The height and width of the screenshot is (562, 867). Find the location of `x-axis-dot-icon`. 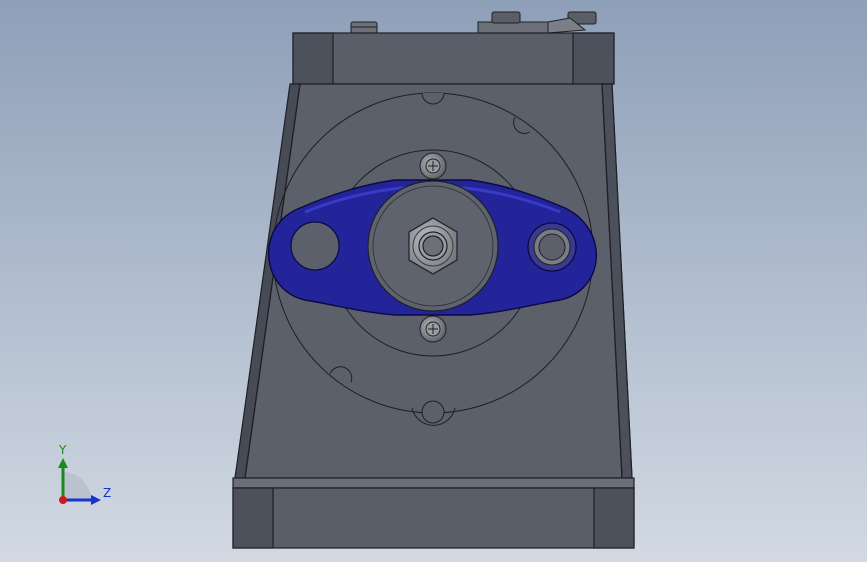

x-axis-dot-icon is located at coordinates (63, 500).